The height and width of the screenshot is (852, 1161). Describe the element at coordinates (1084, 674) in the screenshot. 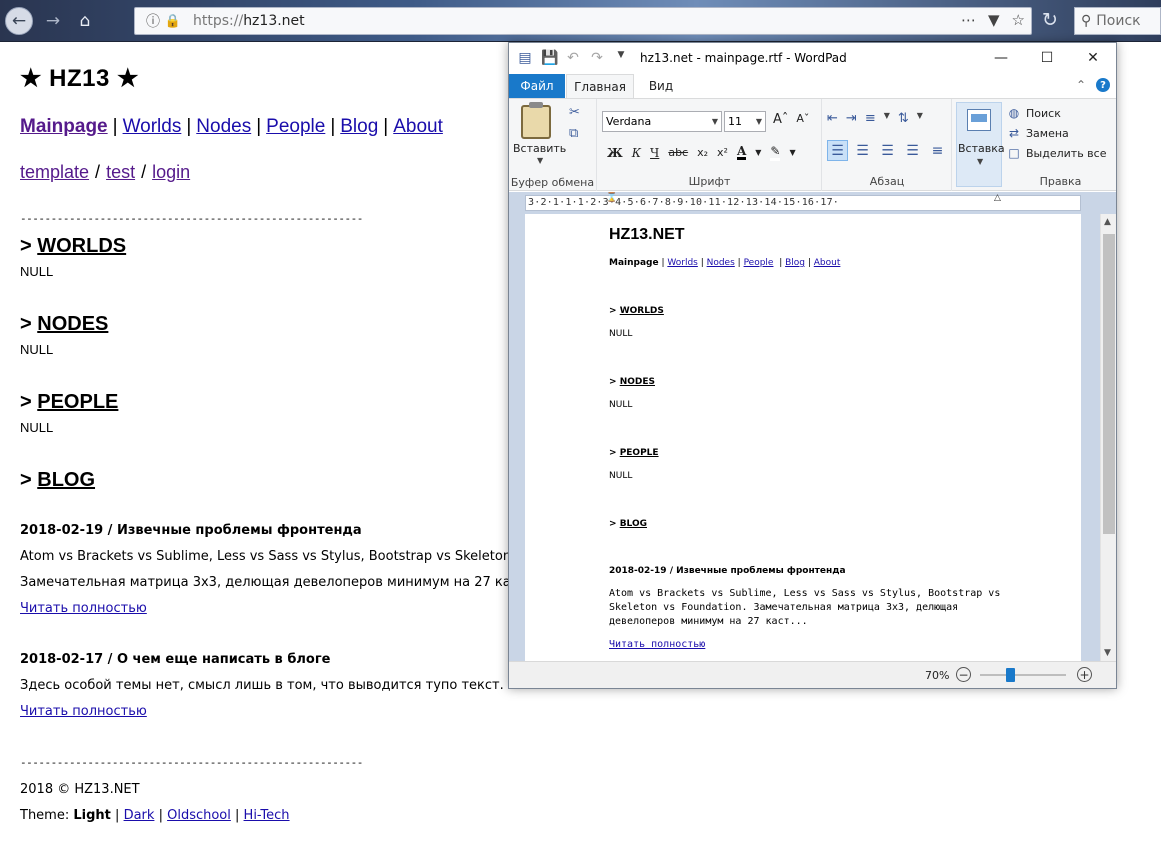

I see `zoom-in-button: +` at that location.